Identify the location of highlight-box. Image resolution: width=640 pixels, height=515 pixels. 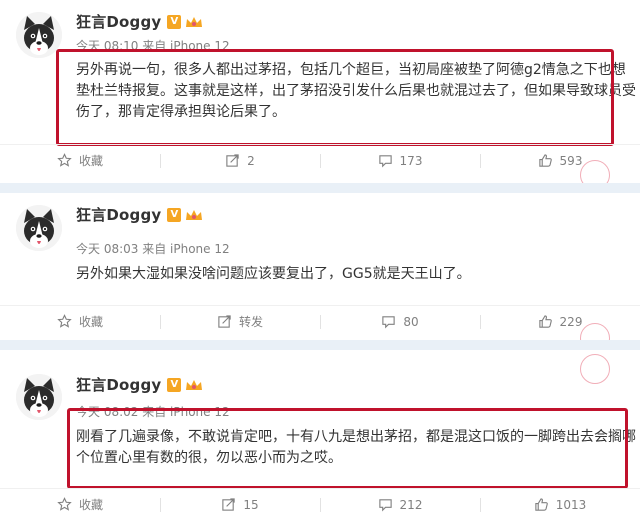
(347, 448).